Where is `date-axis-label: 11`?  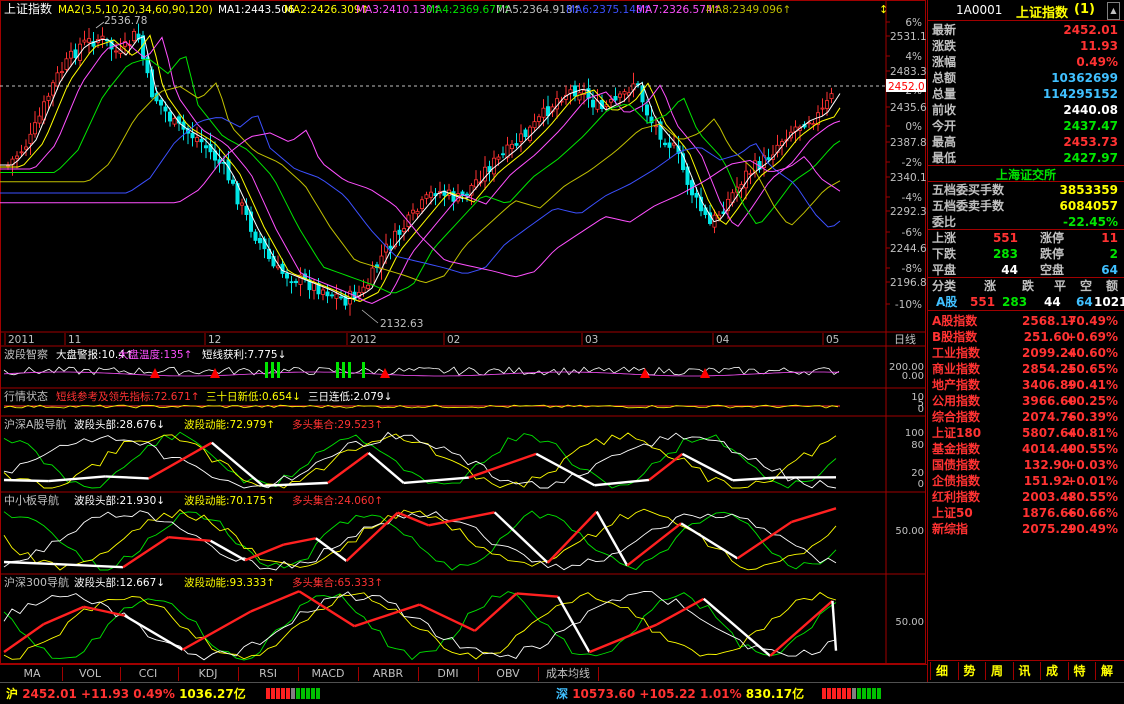 date-axis-label: 11 is located at coordinates (74, 340).